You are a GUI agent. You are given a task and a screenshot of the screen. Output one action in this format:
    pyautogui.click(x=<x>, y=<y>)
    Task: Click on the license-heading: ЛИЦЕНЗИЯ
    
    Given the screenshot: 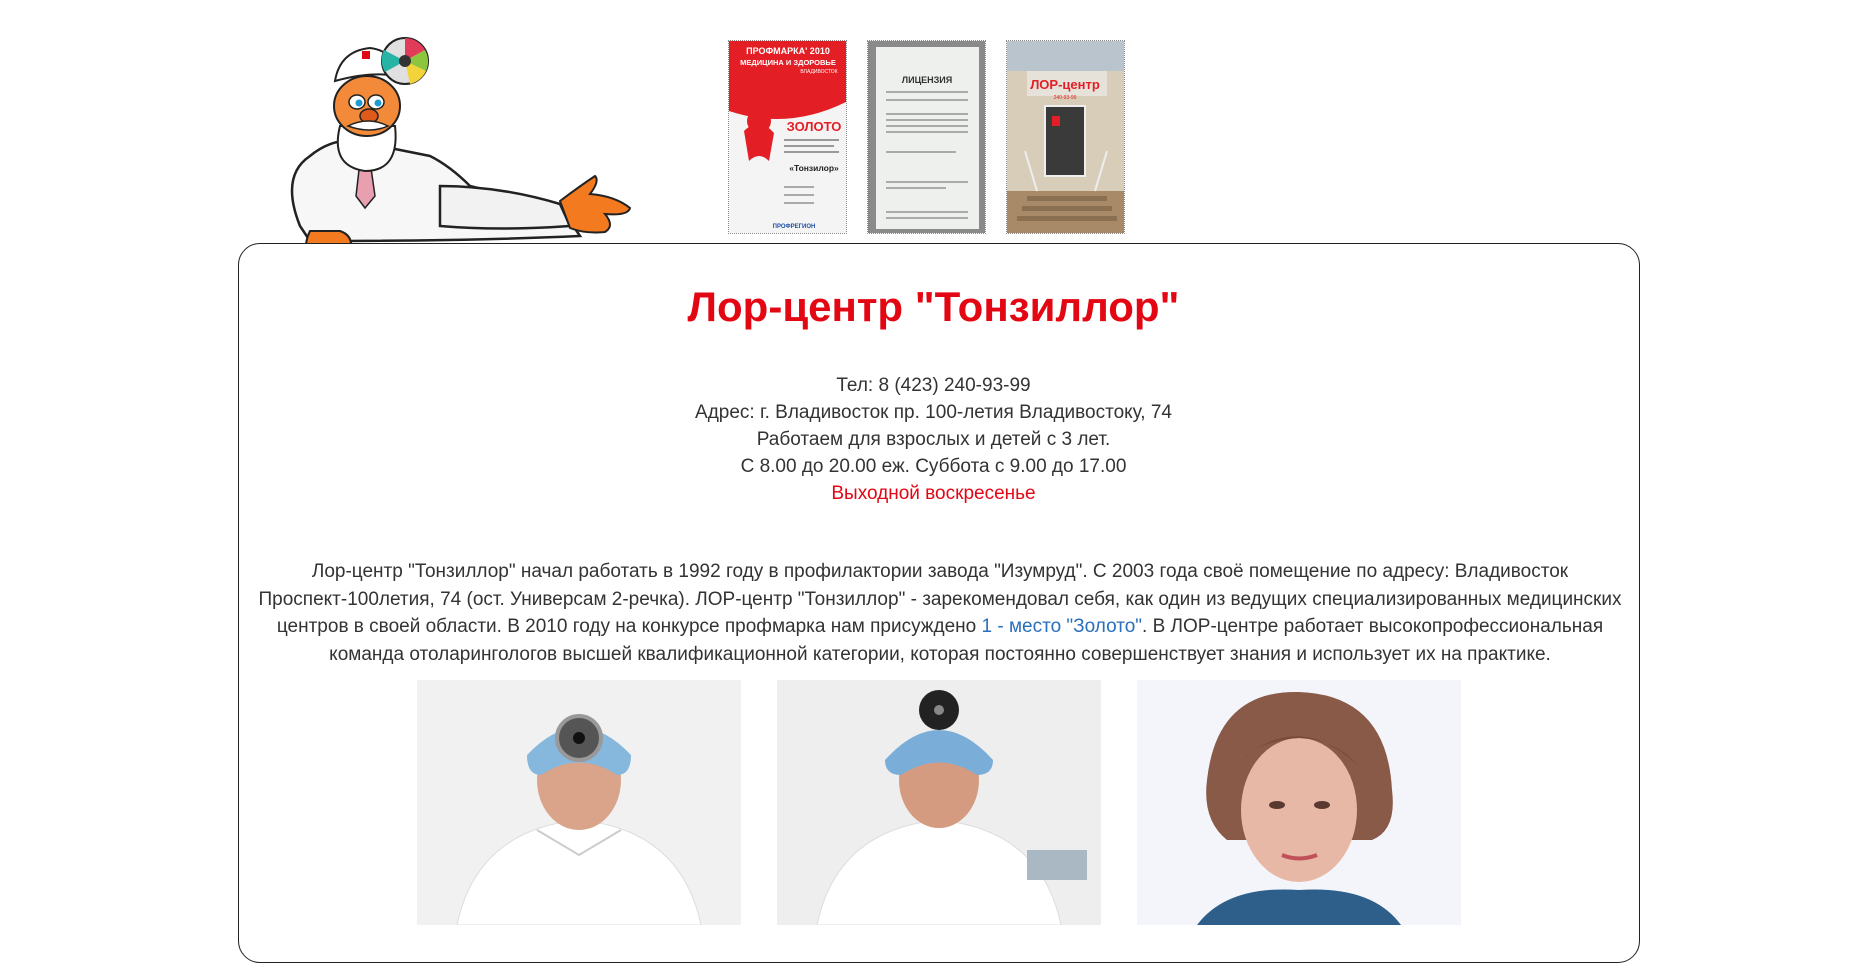 What is the action you would take?
    pyautogui.click(x=927, y=80)
    